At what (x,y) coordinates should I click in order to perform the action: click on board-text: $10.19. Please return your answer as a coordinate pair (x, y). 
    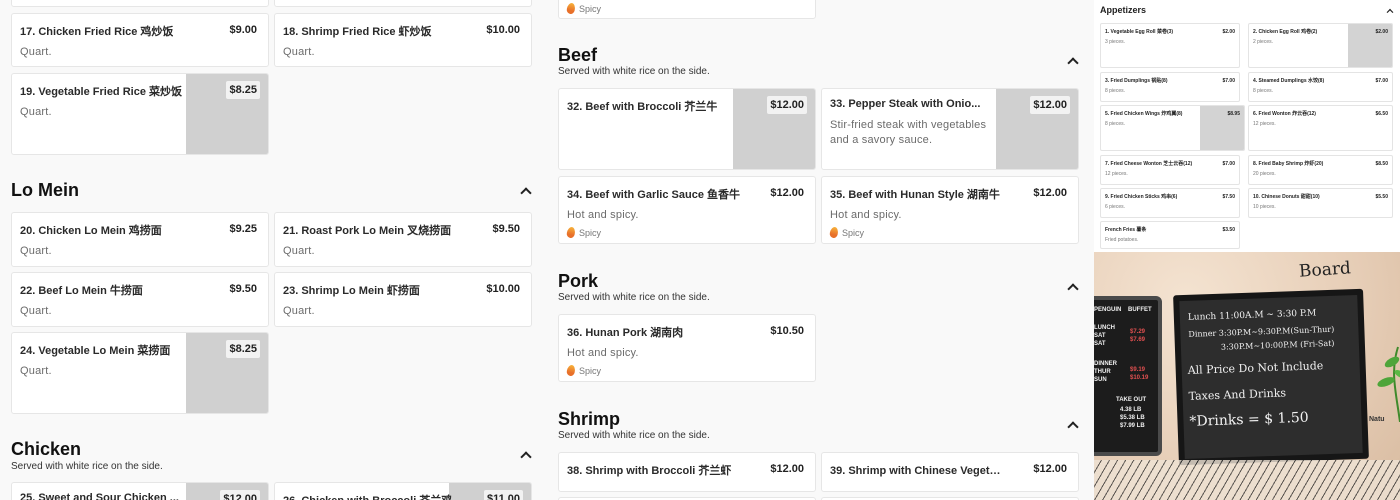
    Looking at the image, I should click on (1139, 378).